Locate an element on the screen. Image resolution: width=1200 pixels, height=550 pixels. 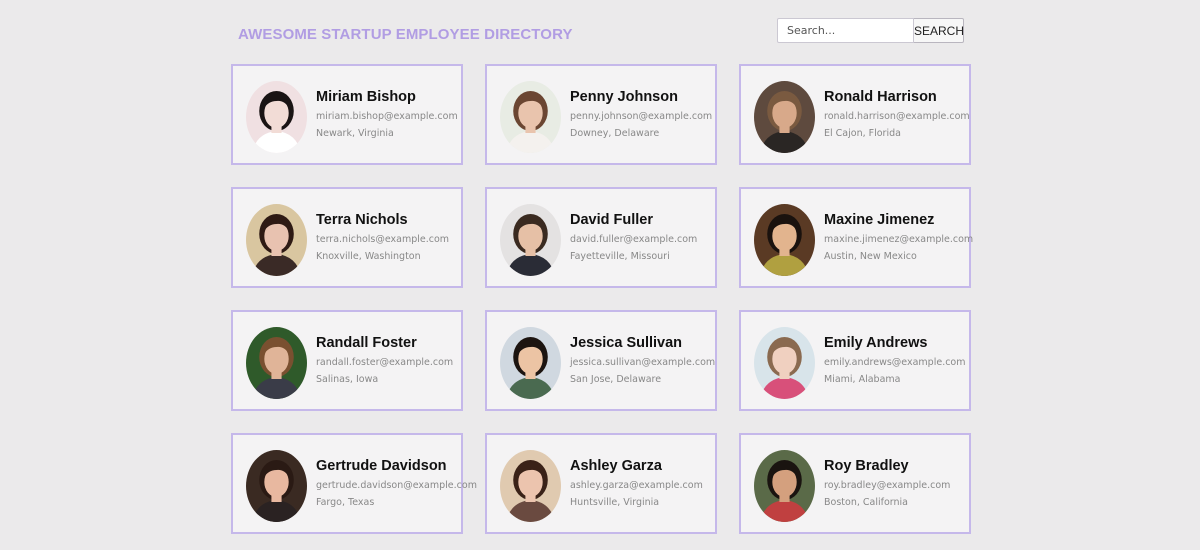
employee-location: Austin, New Mexico is located at coordinates (870, 256).